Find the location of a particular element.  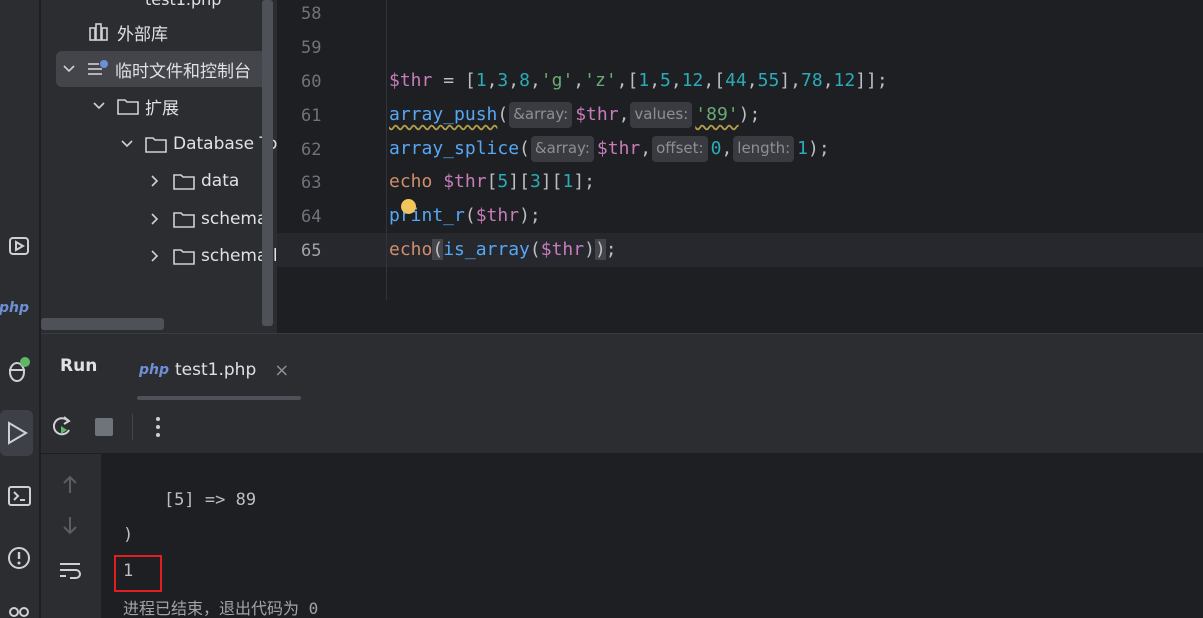

problems-icon is located at coordinates (20, 558).